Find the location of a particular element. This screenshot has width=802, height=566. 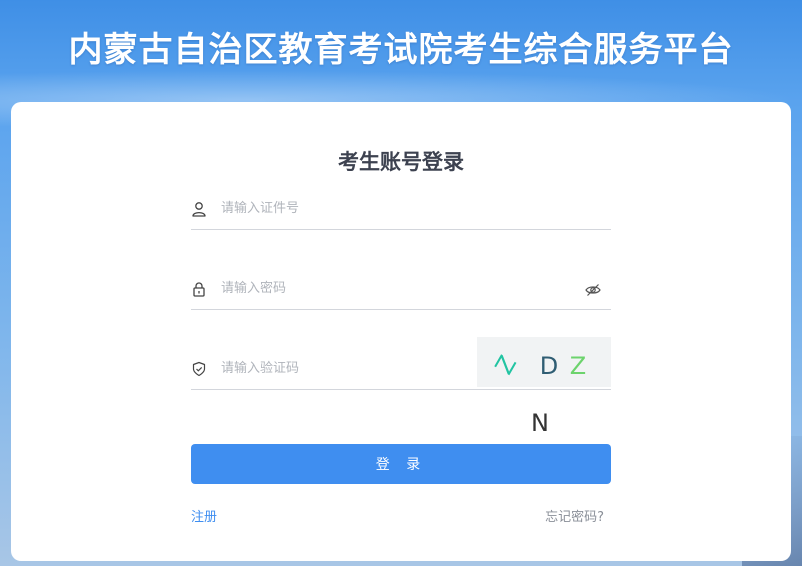

forgot-password-link: 忘记密码? is located at coordinates (574, 515).